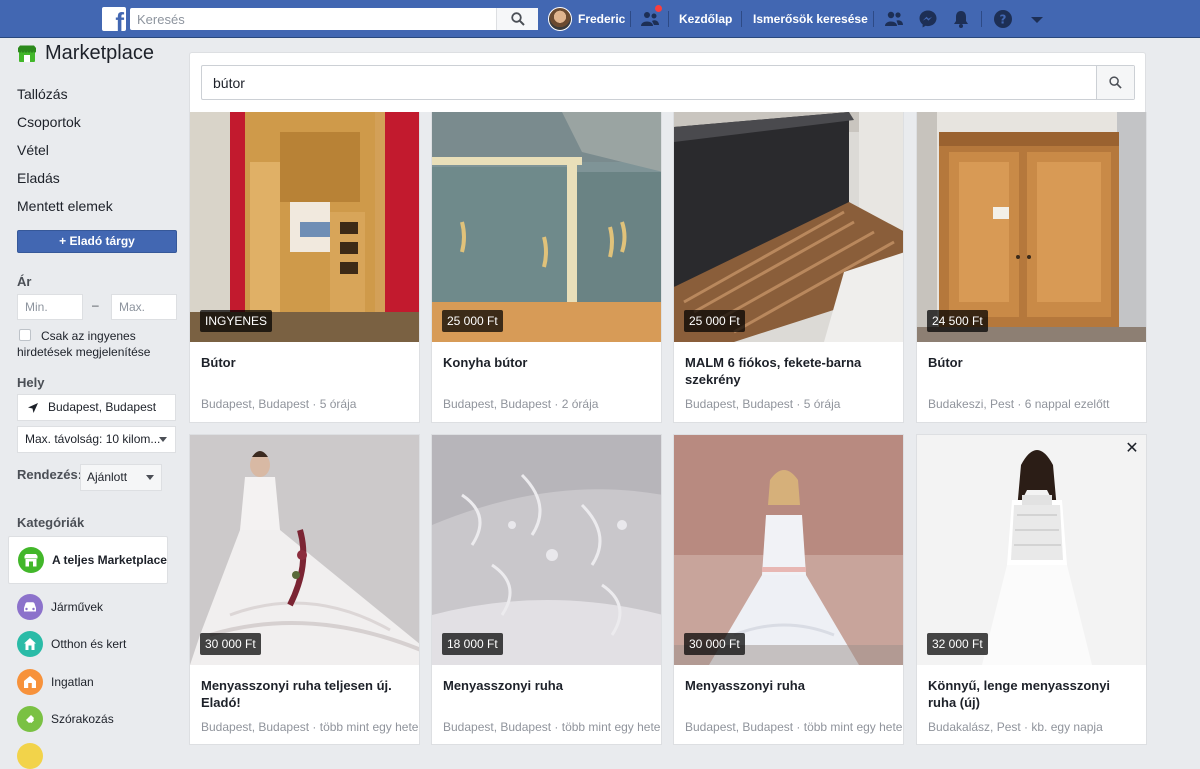 The height and width of the screenshot is (769, 1200). Describe the element at coordinates (957, 644) in the screenshot. I see `listing-price: 32 000 Ft` at that location.